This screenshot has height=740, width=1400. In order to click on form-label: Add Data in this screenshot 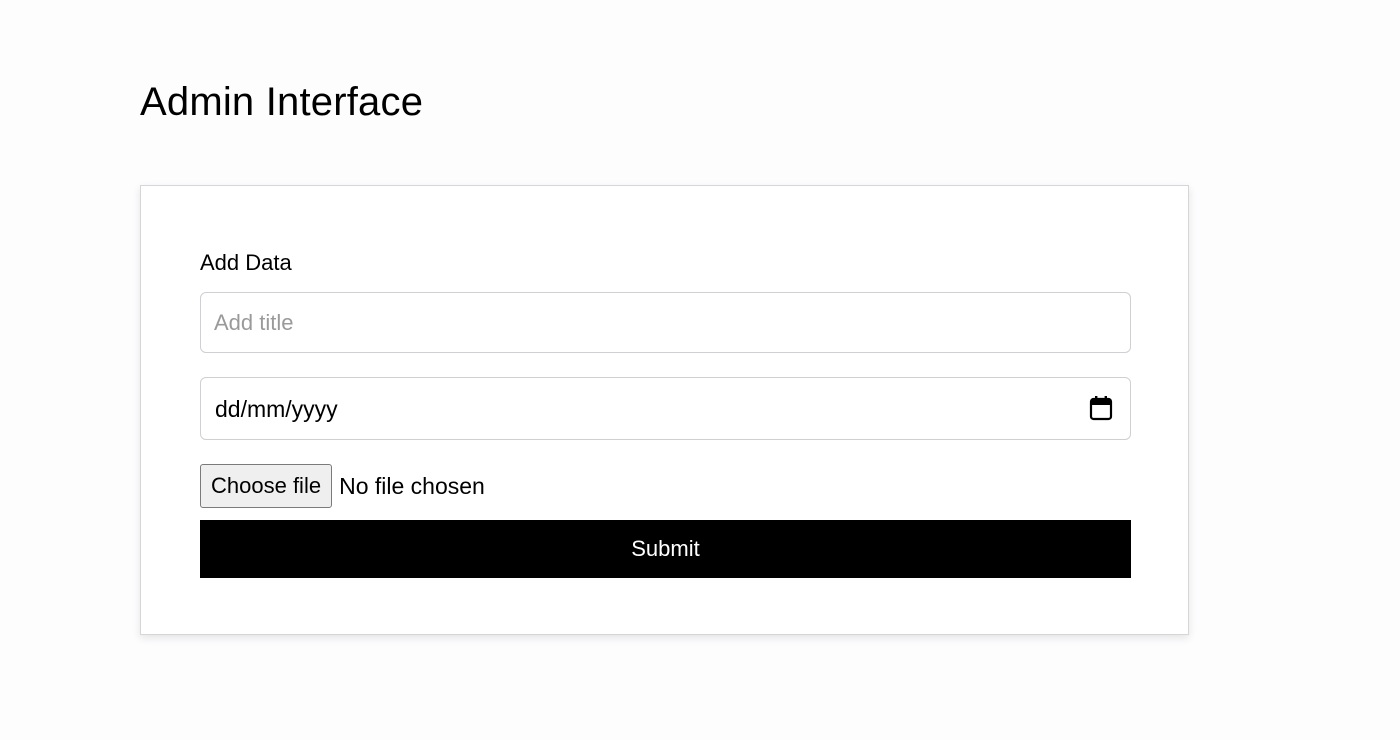, I will do `click(246, 262)`.